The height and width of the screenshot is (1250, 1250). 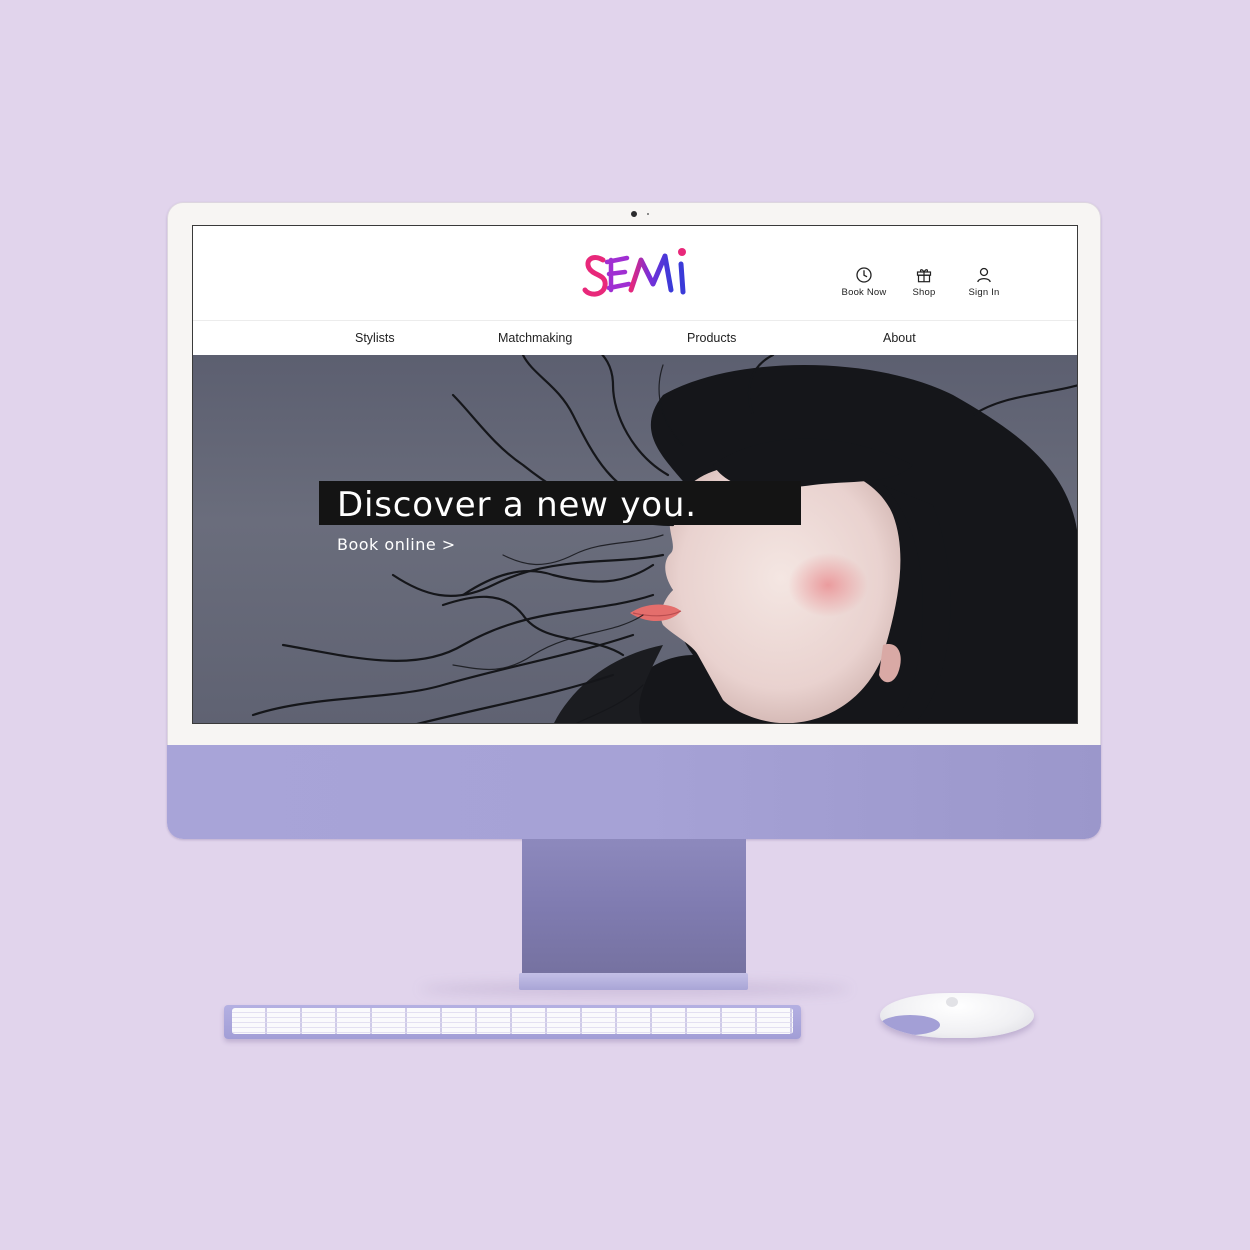 What do you see at coordinates (864, 292) in the screenshot?
I see `book-now-label: Book Now` at bounding box center [864, 292].